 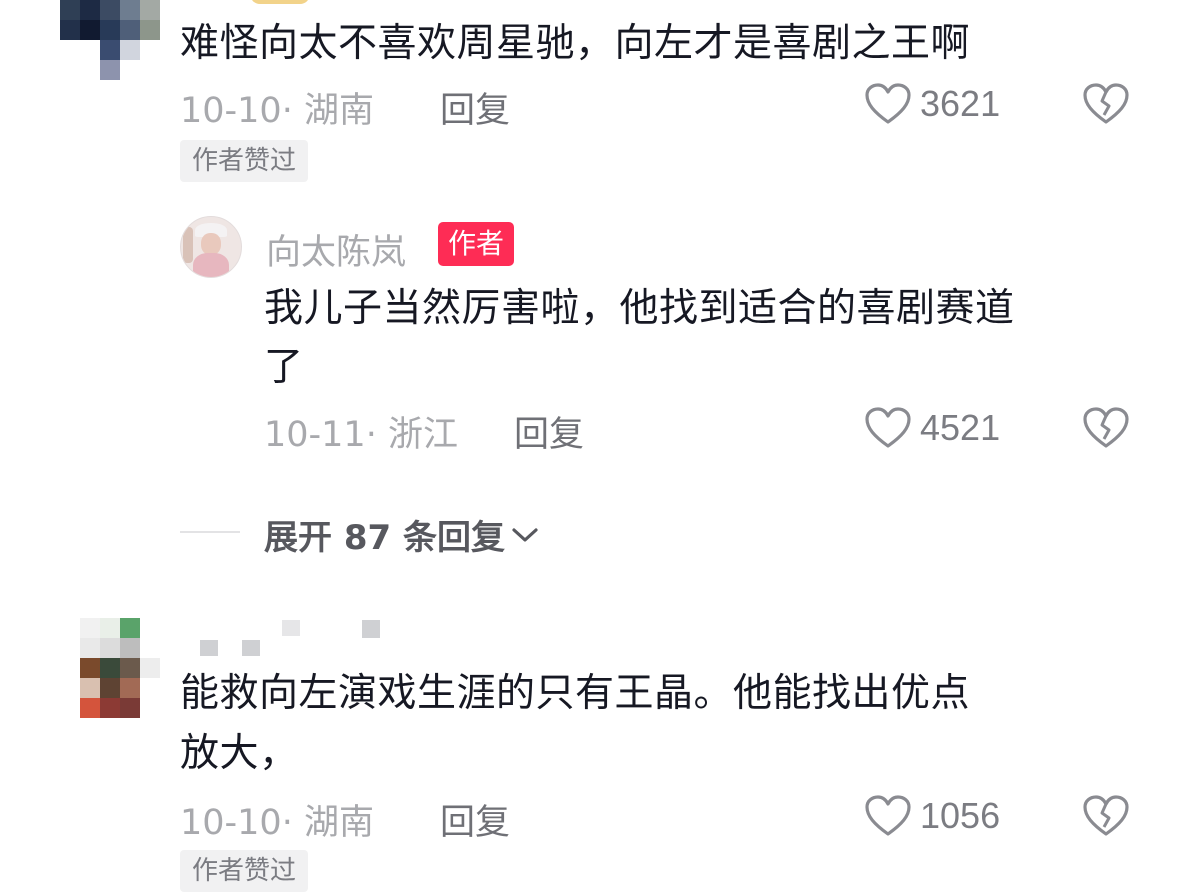 I want to click on like-button: 3621, so click(x=932, y=104).